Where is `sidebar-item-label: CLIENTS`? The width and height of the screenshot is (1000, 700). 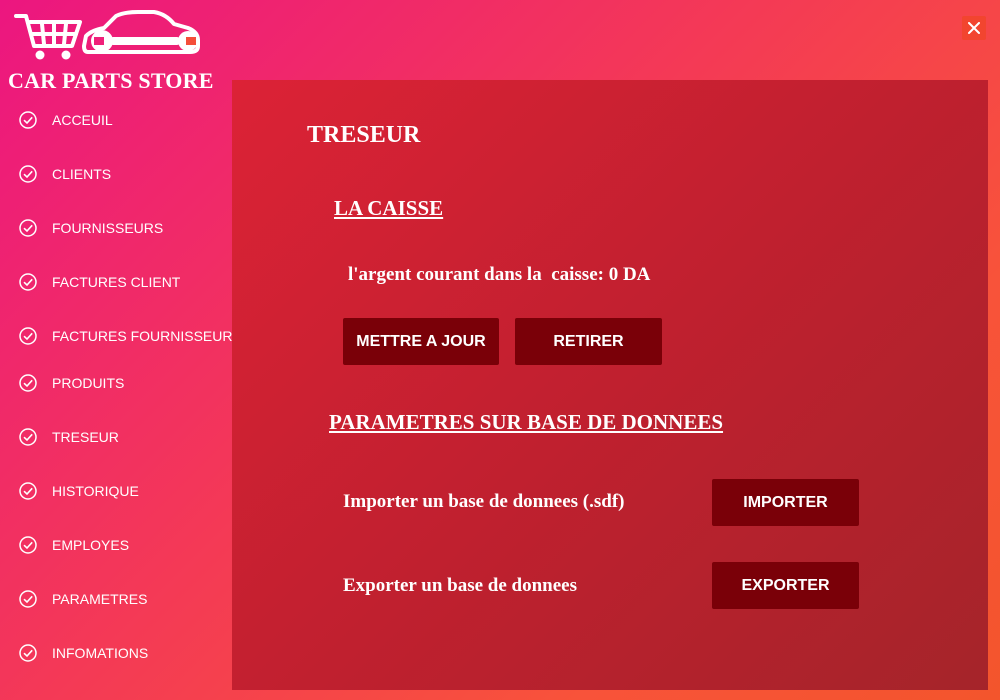
sidebar-item-label: CLIENTS is located at coordinates (82, 174).